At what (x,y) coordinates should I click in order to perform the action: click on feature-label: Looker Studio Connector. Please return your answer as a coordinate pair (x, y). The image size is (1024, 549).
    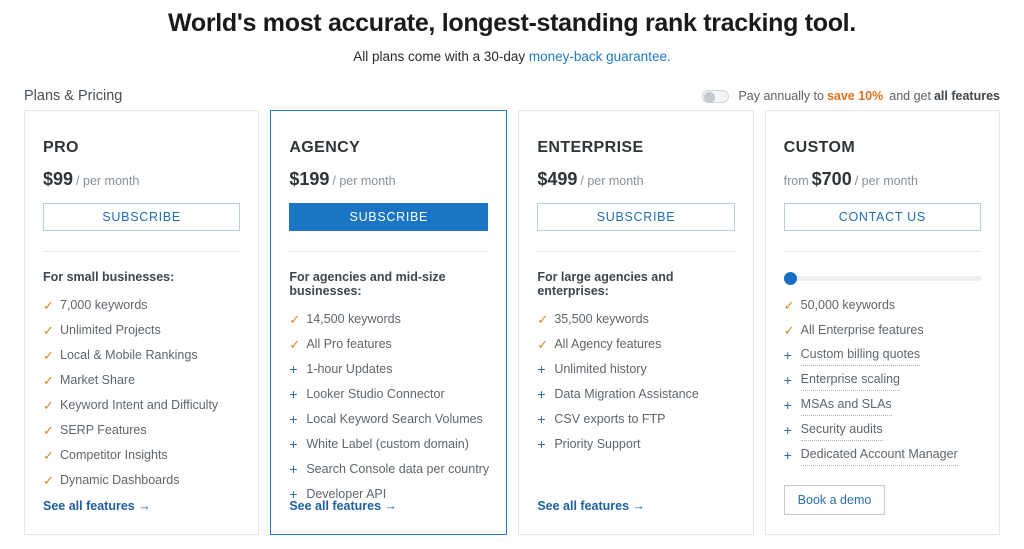
    Looking at the image, I should click on (375, 394).